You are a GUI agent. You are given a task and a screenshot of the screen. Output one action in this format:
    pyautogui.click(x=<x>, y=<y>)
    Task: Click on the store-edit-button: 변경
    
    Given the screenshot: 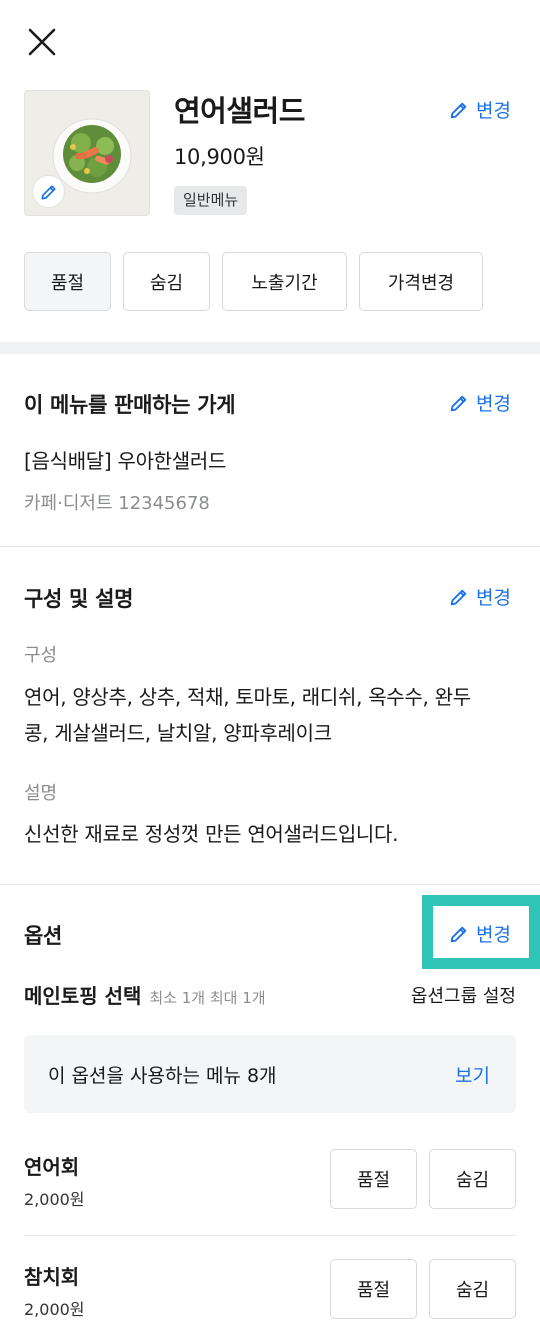 What is the action you would take?
    pyautogui.click(x=479, y=402)
    